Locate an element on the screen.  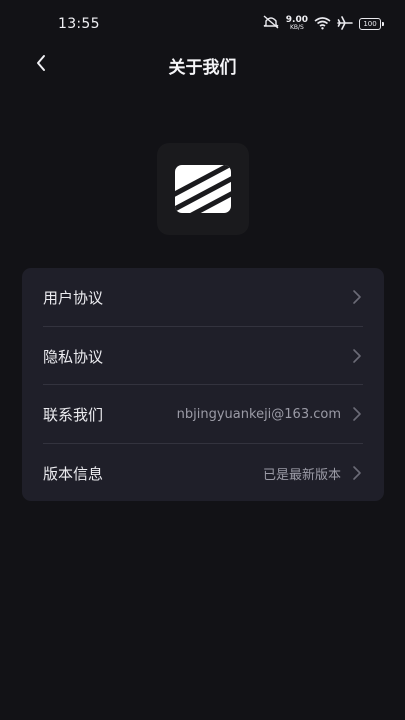
app-logo-container is located at coordinates (203, 189).